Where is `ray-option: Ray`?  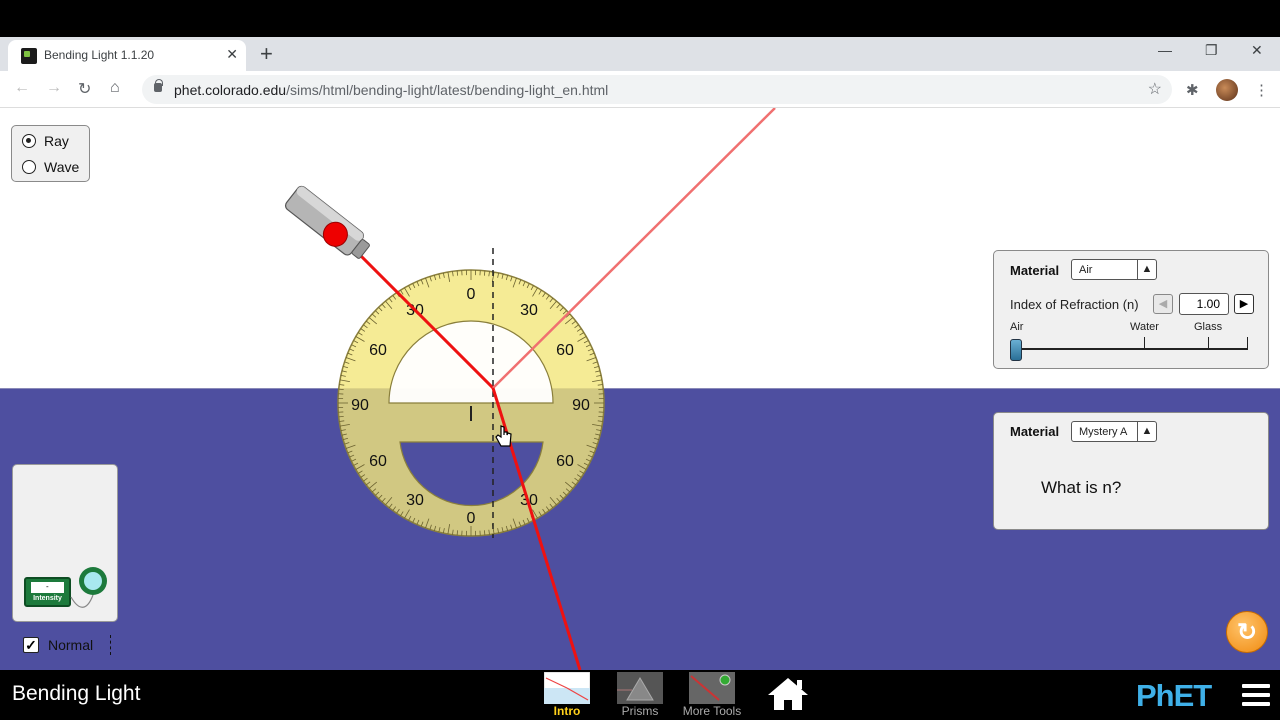
ray-option: Ray is located at coordinates (45, 141).